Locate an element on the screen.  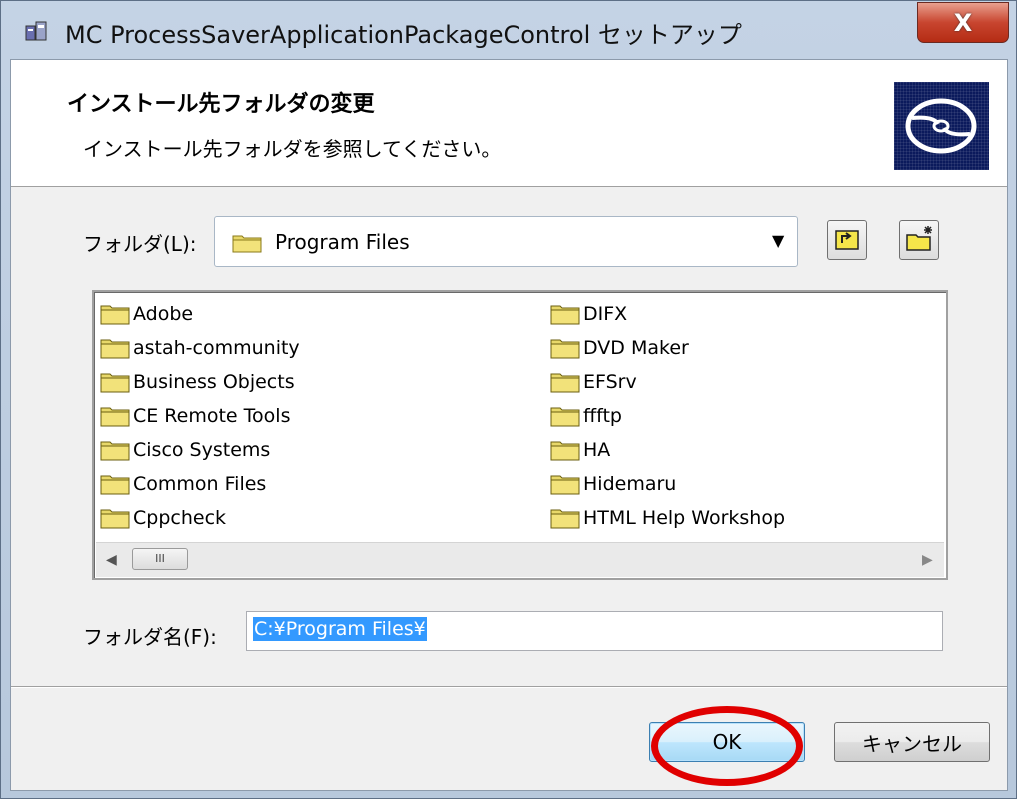
list-item: DVD Maker is located at coordinates (619, 348).